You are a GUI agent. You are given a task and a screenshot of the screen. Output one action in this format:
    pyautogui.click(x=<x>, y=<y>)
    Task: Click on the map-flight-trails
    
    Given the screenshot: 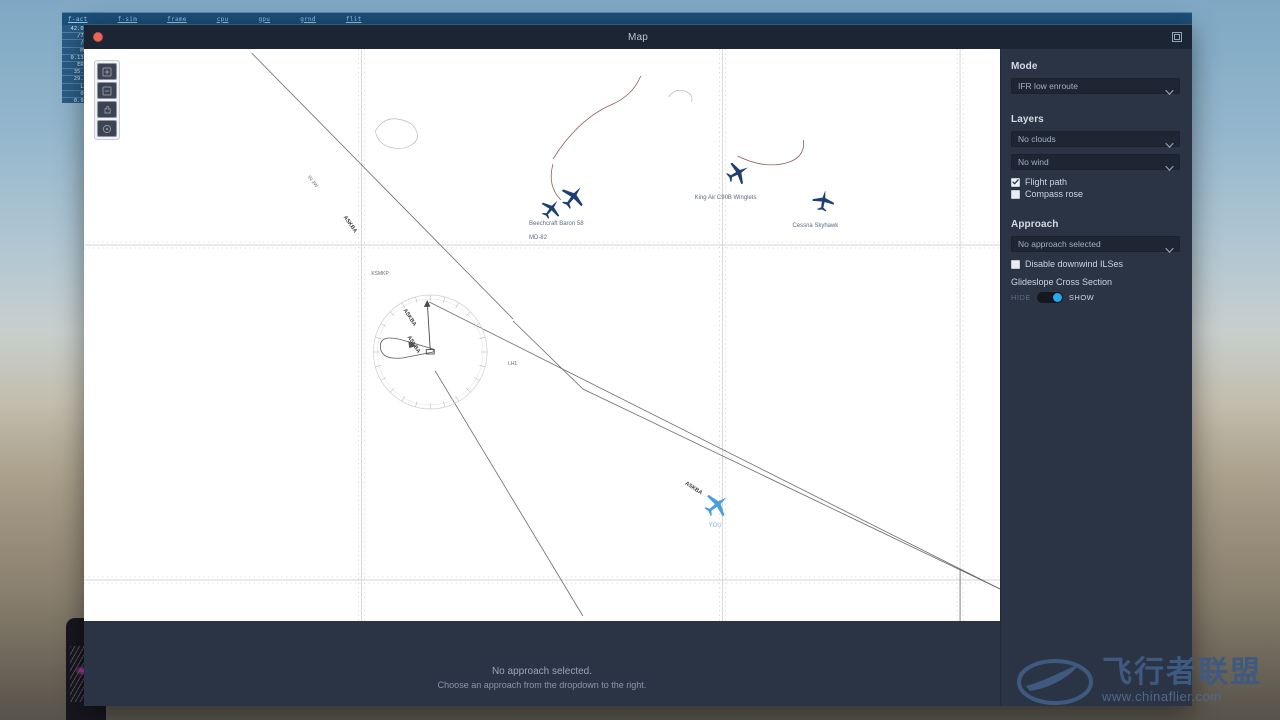 What is the action you would take?
    pyautogui.click(x=677, y=138)
    